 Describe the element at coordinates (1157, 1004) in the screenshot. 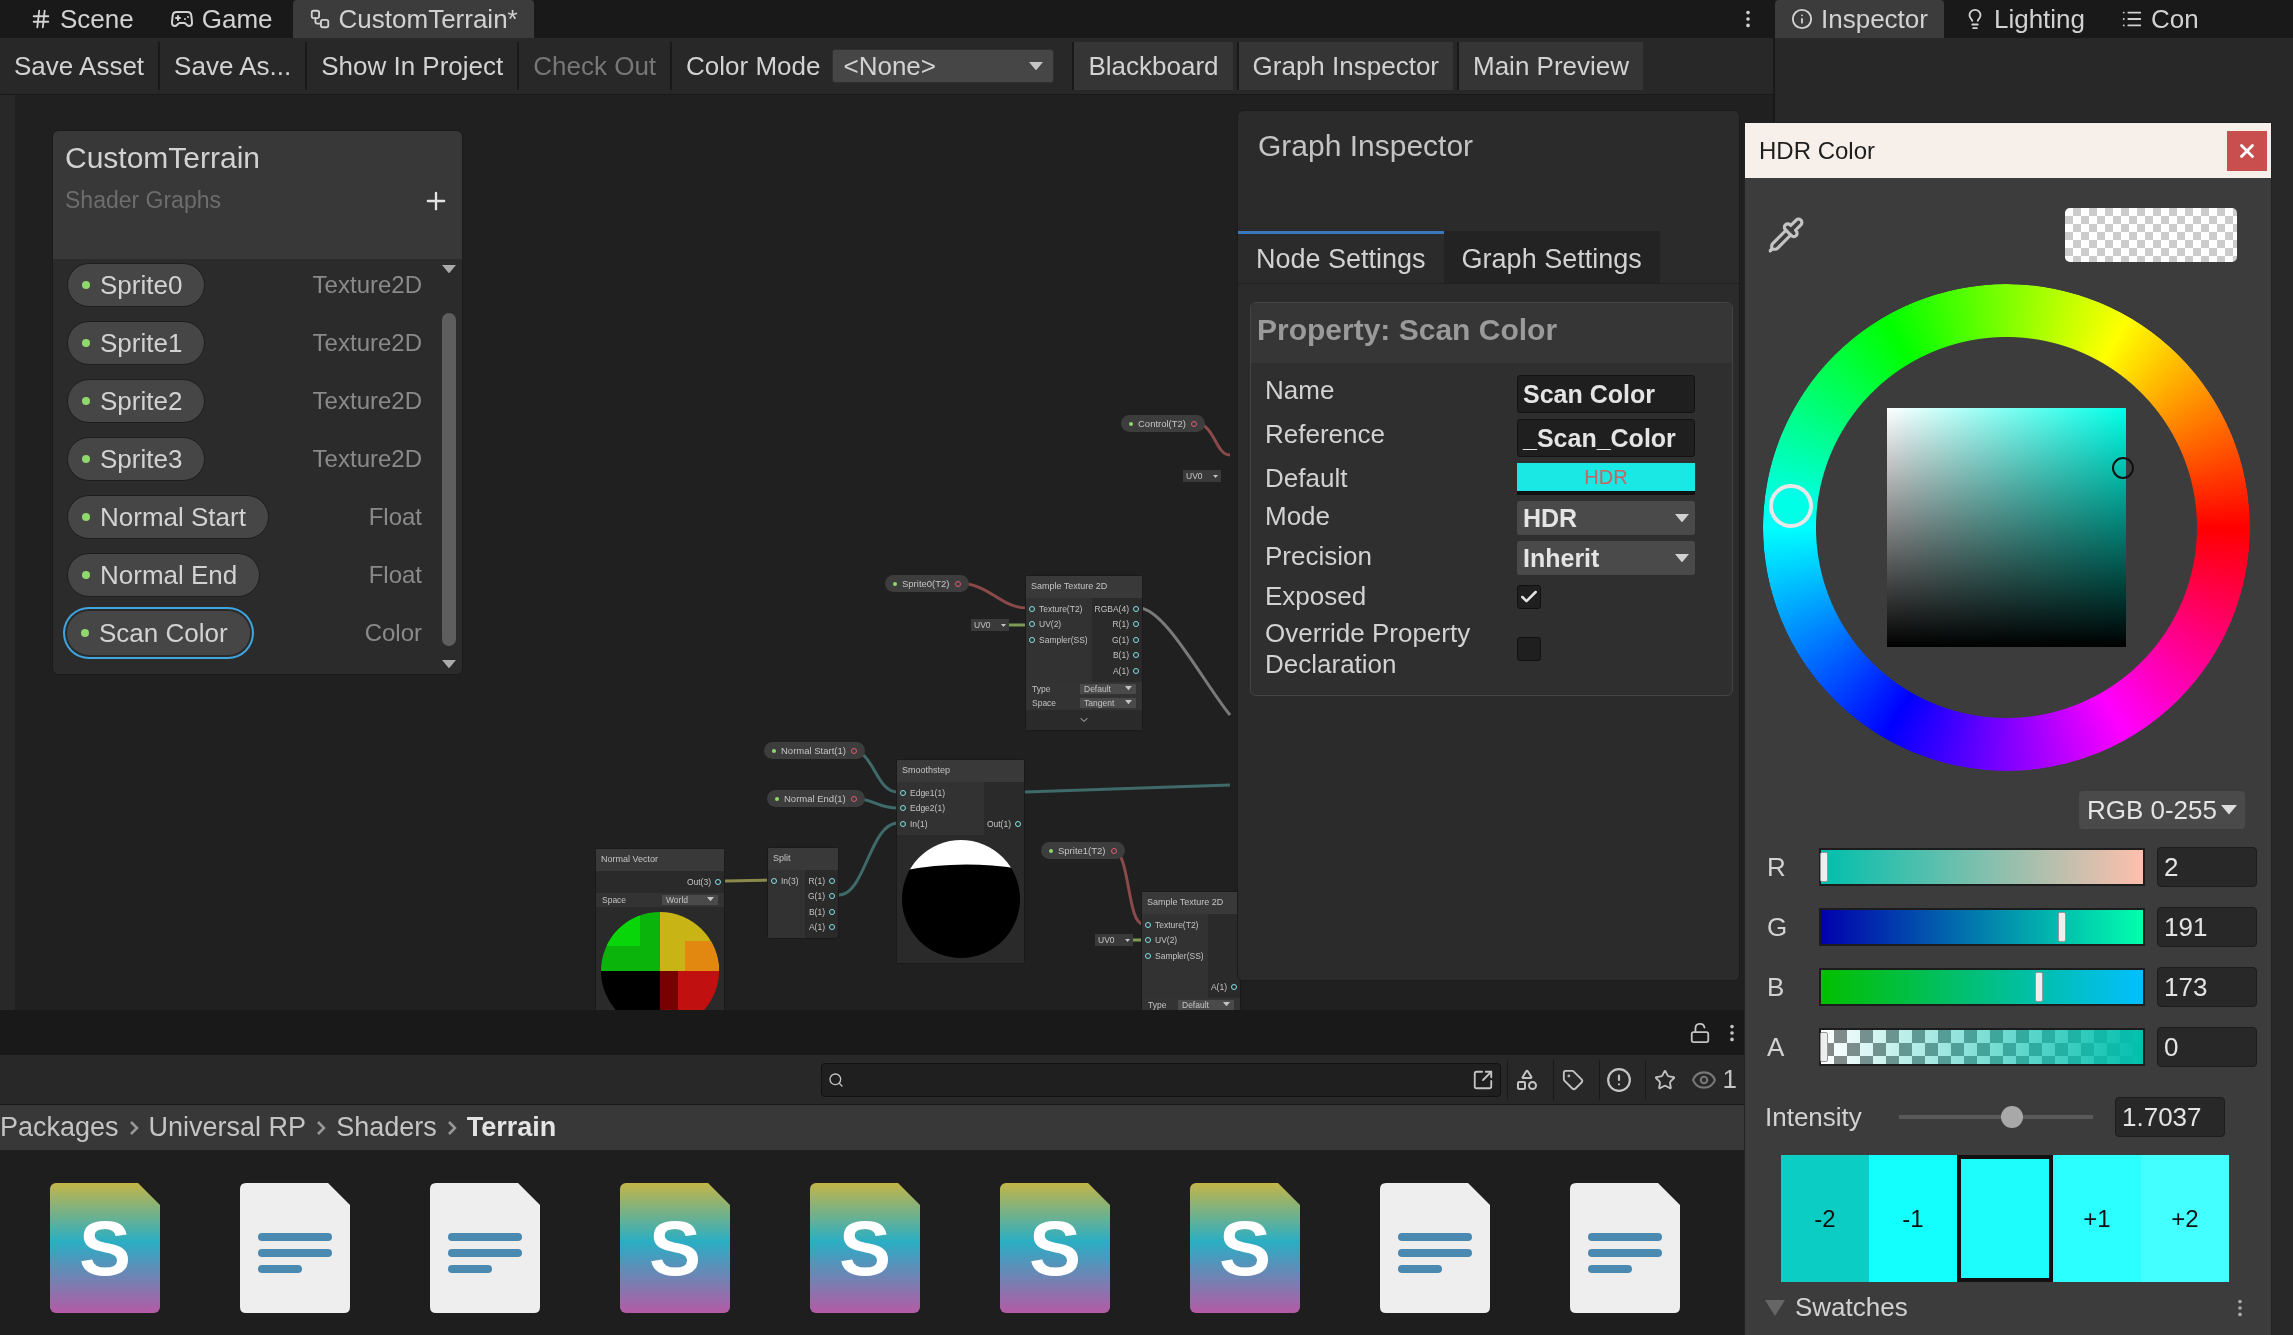

I see `setting-label: Type` at that location.